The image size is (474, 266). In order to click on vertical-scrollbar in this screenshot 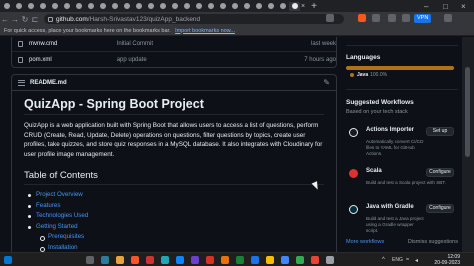, I will do `click(468, 144)`.